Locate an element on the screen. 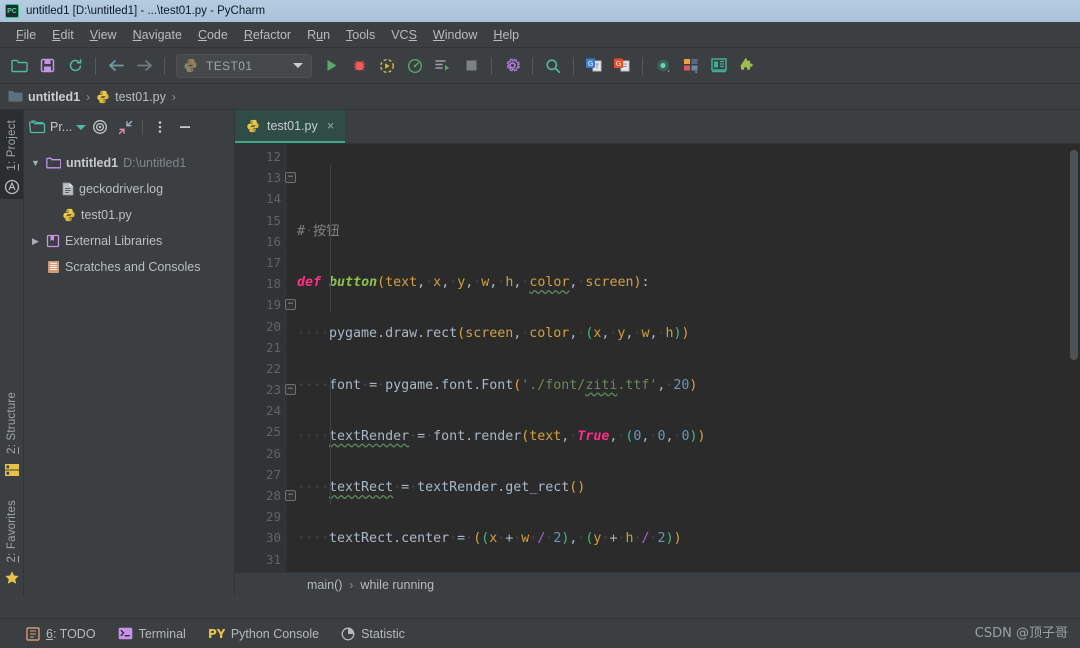  gutter-line: 20 is located at coordinates (273, 326).